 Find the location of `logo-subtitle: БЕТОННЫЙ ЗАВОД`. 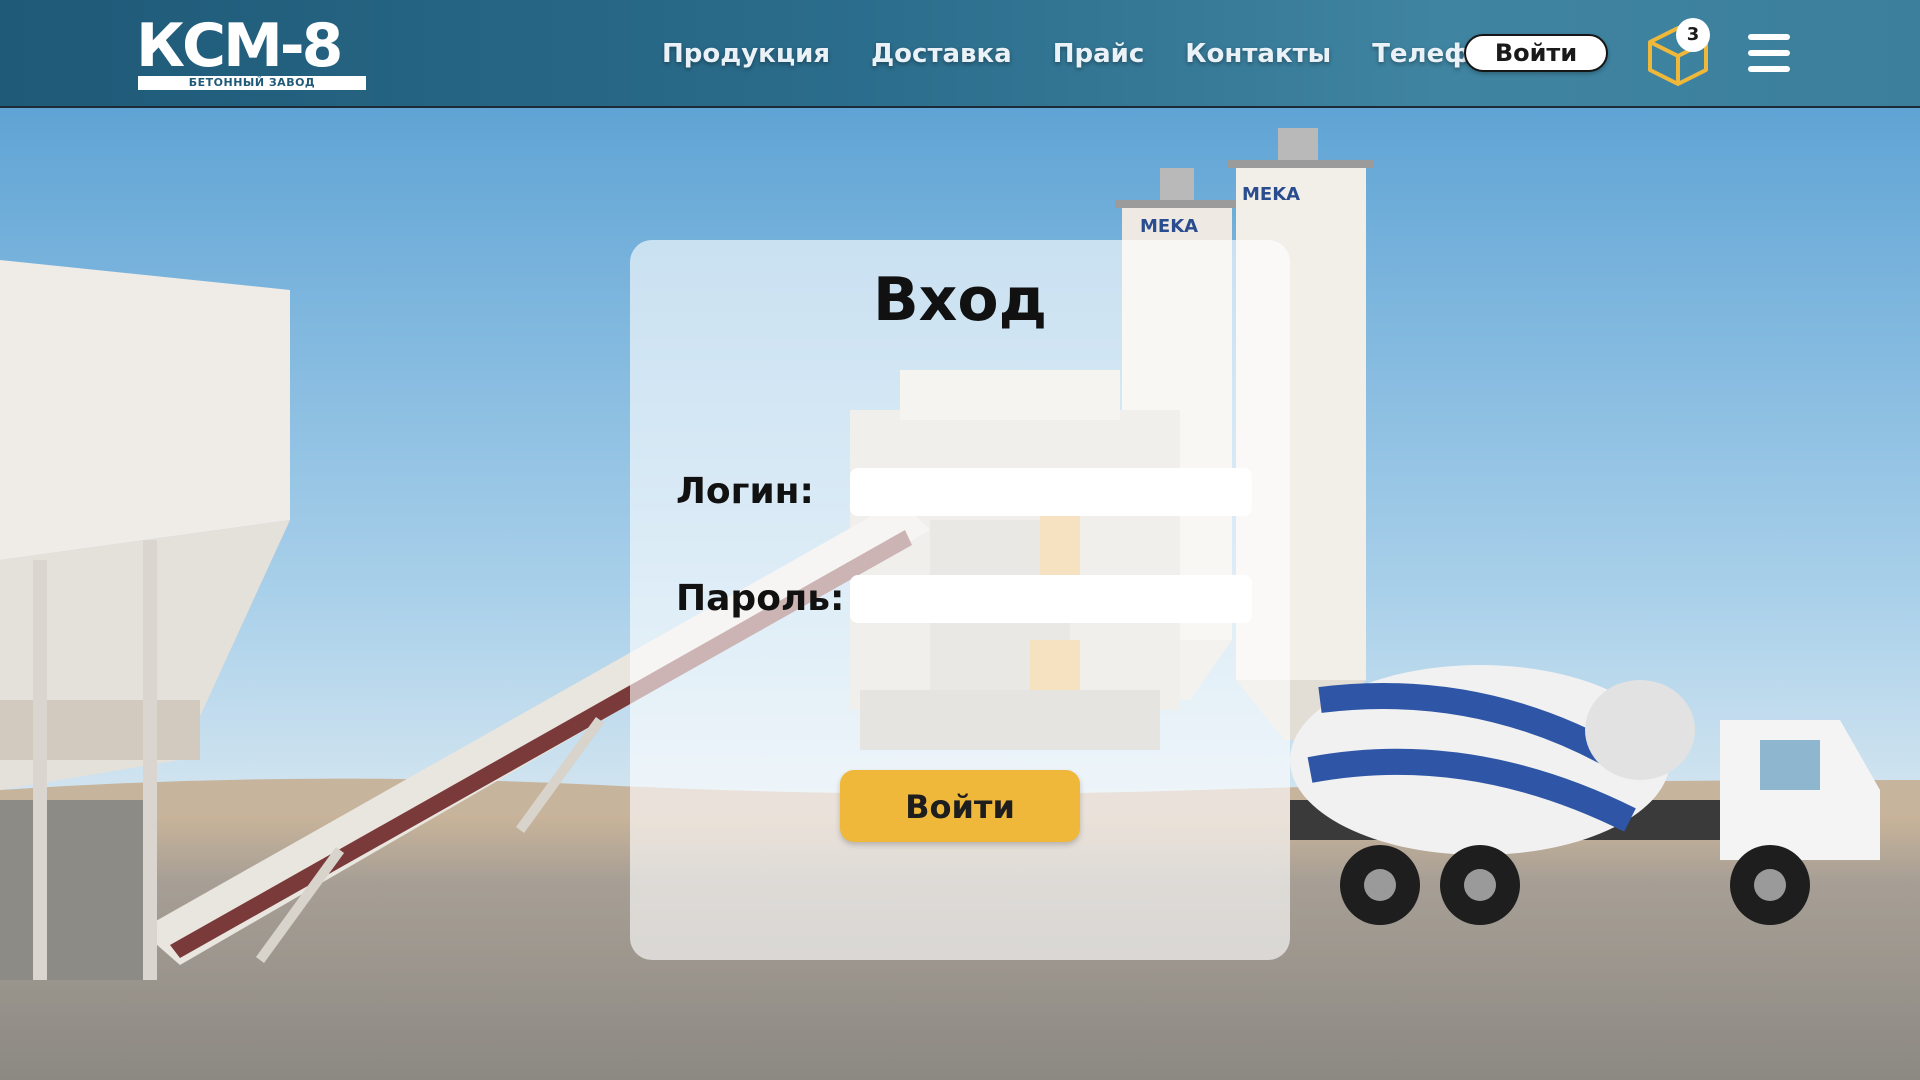

logo-subtitle: БЕТОННЫЙ ЗАВОД is located at coordinates (252, 83).